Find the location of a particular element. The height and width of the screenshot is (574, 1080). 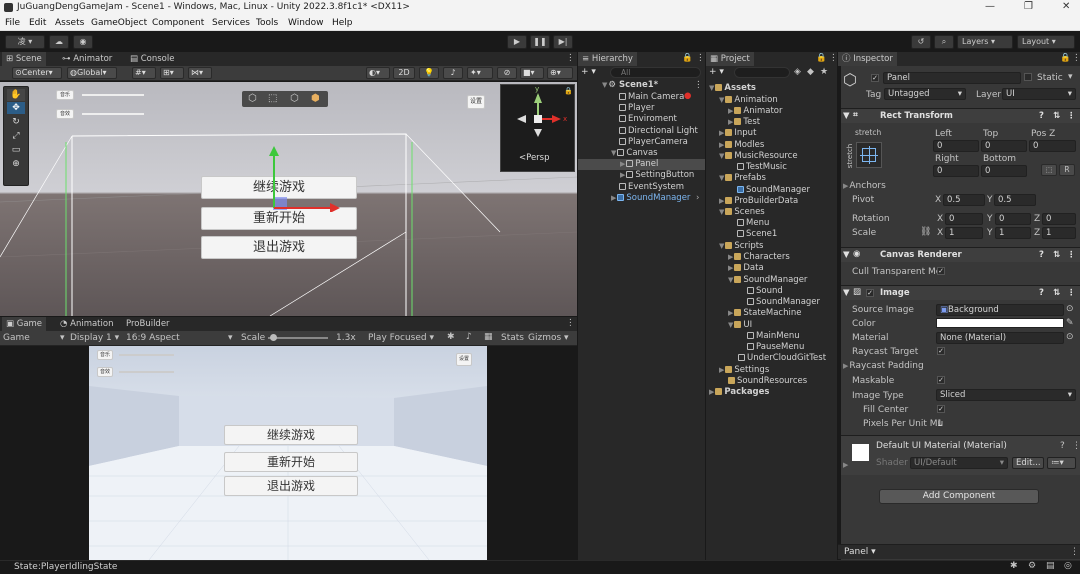

scale-tool-icon: ⤢ is located at coordinates (16, 136).